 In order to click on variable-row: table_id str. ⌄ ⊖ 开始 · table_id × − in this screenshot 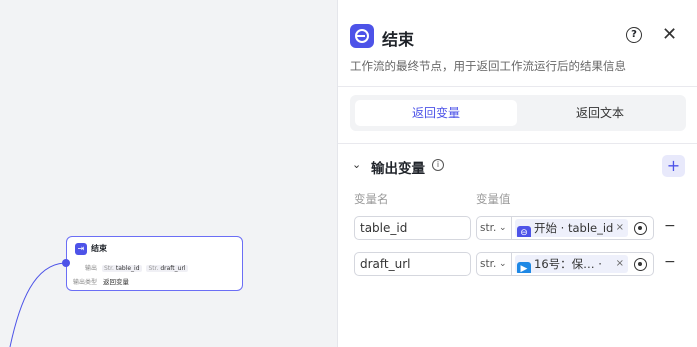, I will do `click(517, 228)`.